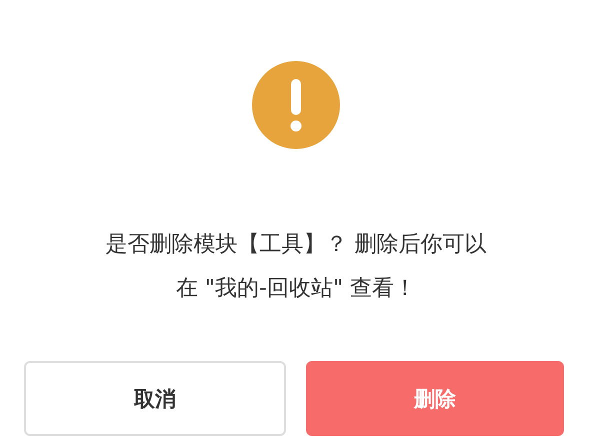 The height and width of the screenshot is (448, 592). I want to click on cancel-button: 取消, so click(155, 398).